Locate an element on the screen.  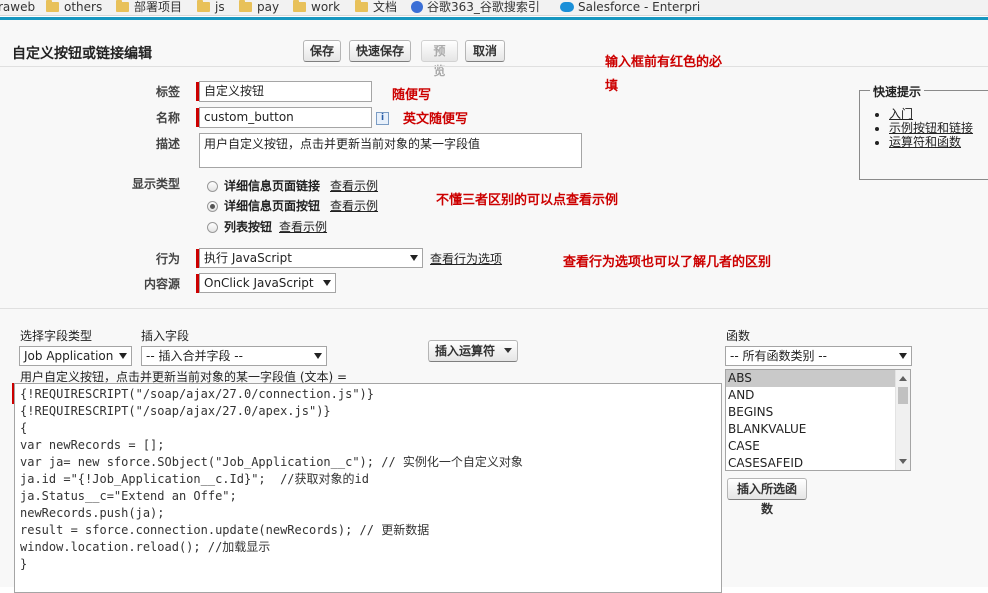
annotation-label: 随便写 is located at coordinates (412, 95).